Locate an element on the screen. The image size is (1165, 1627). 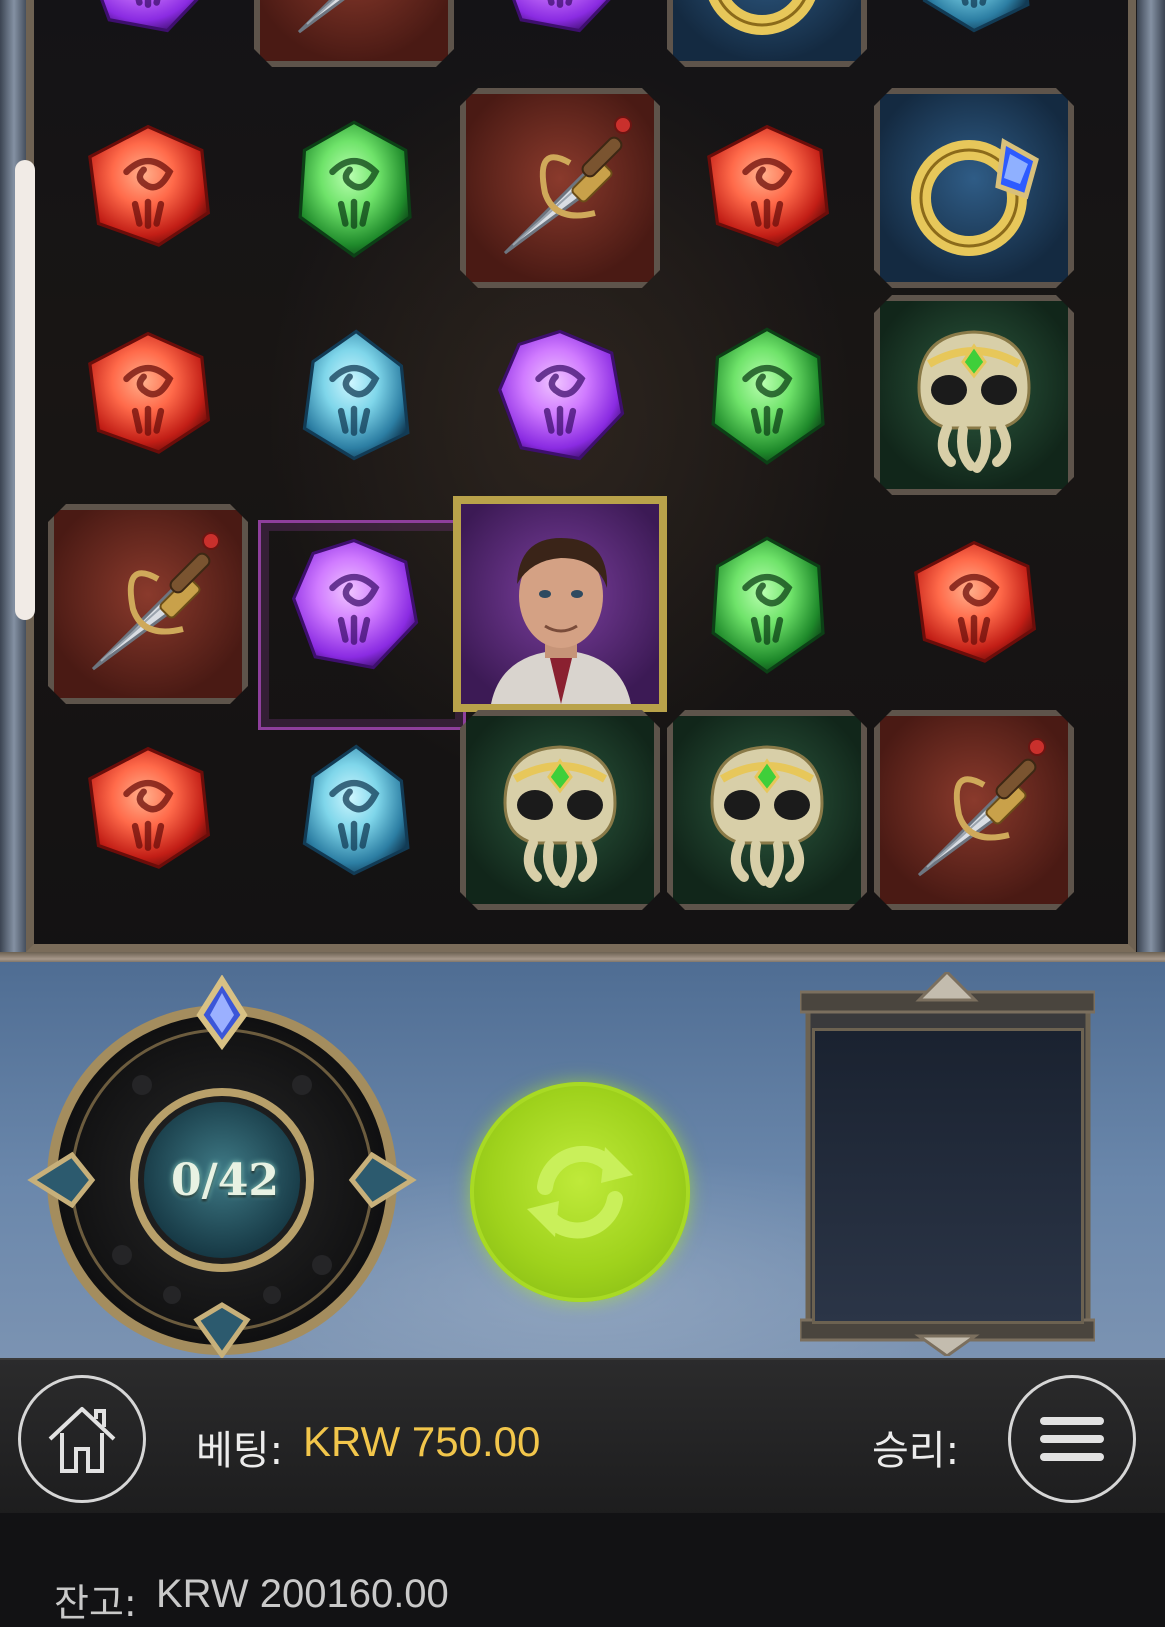
balance-label: 잔고: is located at coordinates (95, 1603).